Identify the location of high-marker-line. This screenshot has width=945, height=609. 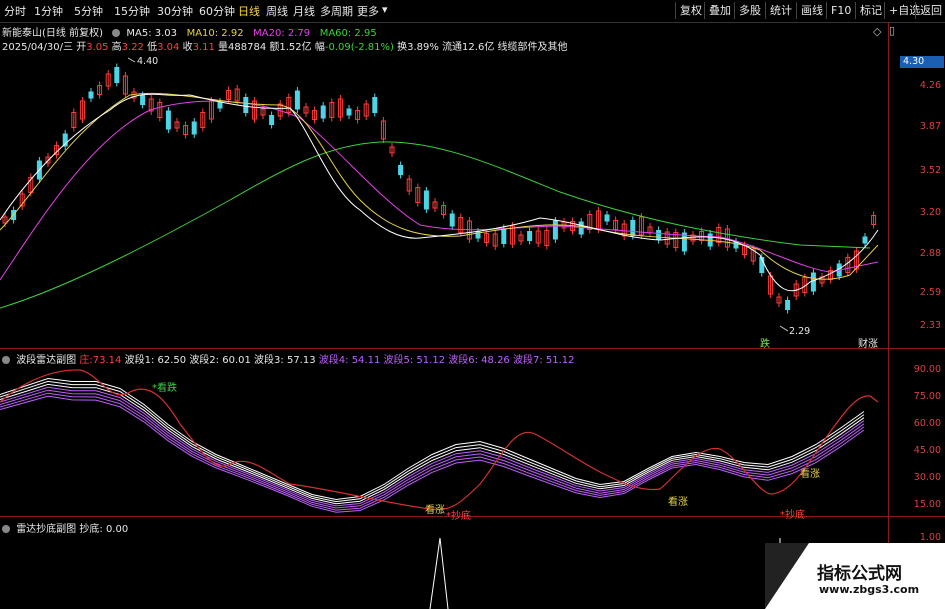
(131, 60).